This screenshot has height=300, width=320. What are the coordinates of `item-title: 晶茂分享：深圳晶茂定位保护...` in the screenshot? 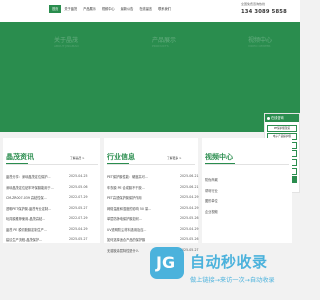 It's located at (35, 176).